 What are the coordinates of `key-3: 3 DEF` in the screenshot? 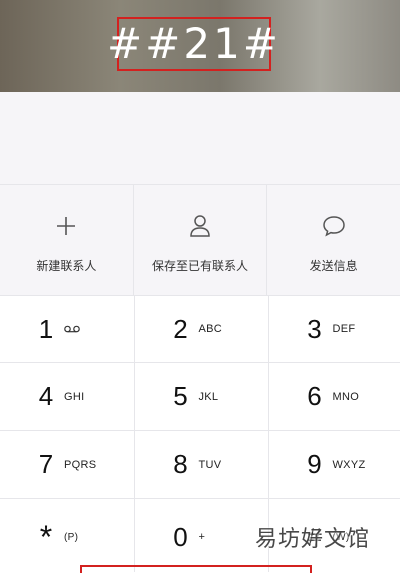 It's located at (334, 329).